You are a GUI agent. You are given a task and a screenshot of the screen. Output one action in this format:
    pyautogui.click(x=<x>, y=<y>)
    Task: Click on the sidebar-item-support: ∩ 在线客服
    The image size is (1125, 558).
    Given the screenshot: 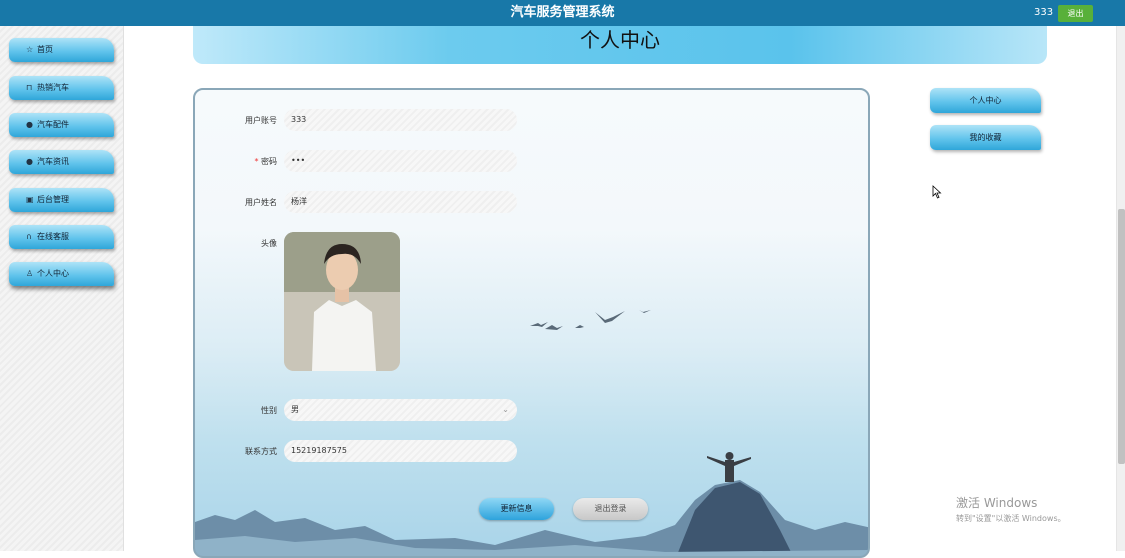 What is the action you would take?
    pyautogui.click(x=61, y=237)
    